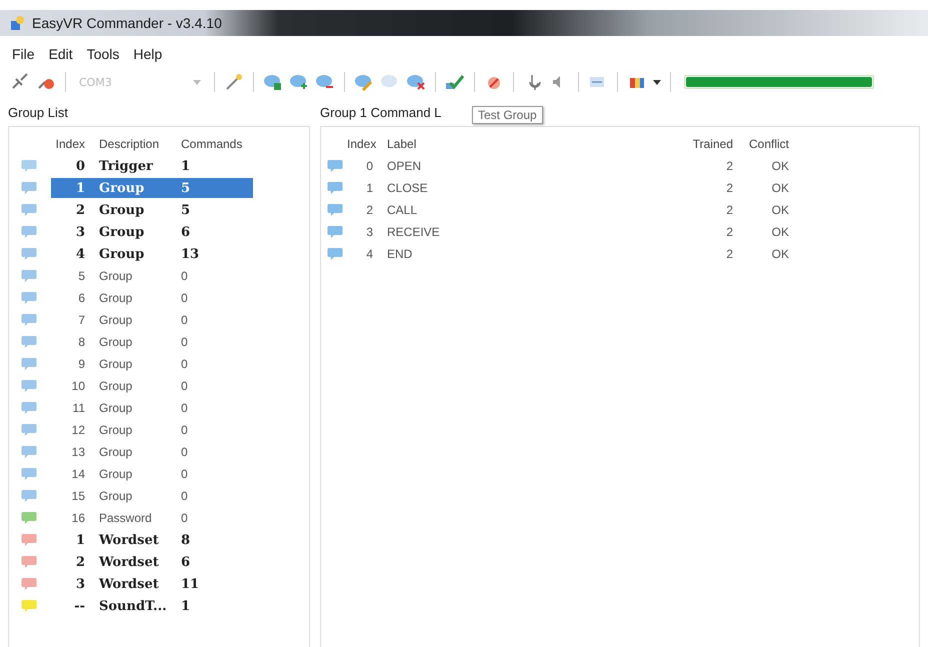 Image resolution: width=928 pixels, height=647 pixels. Describe the element at coordinates (152, 166) in the screenshot. I see `group-row: 0 Trigger 1` at that location.